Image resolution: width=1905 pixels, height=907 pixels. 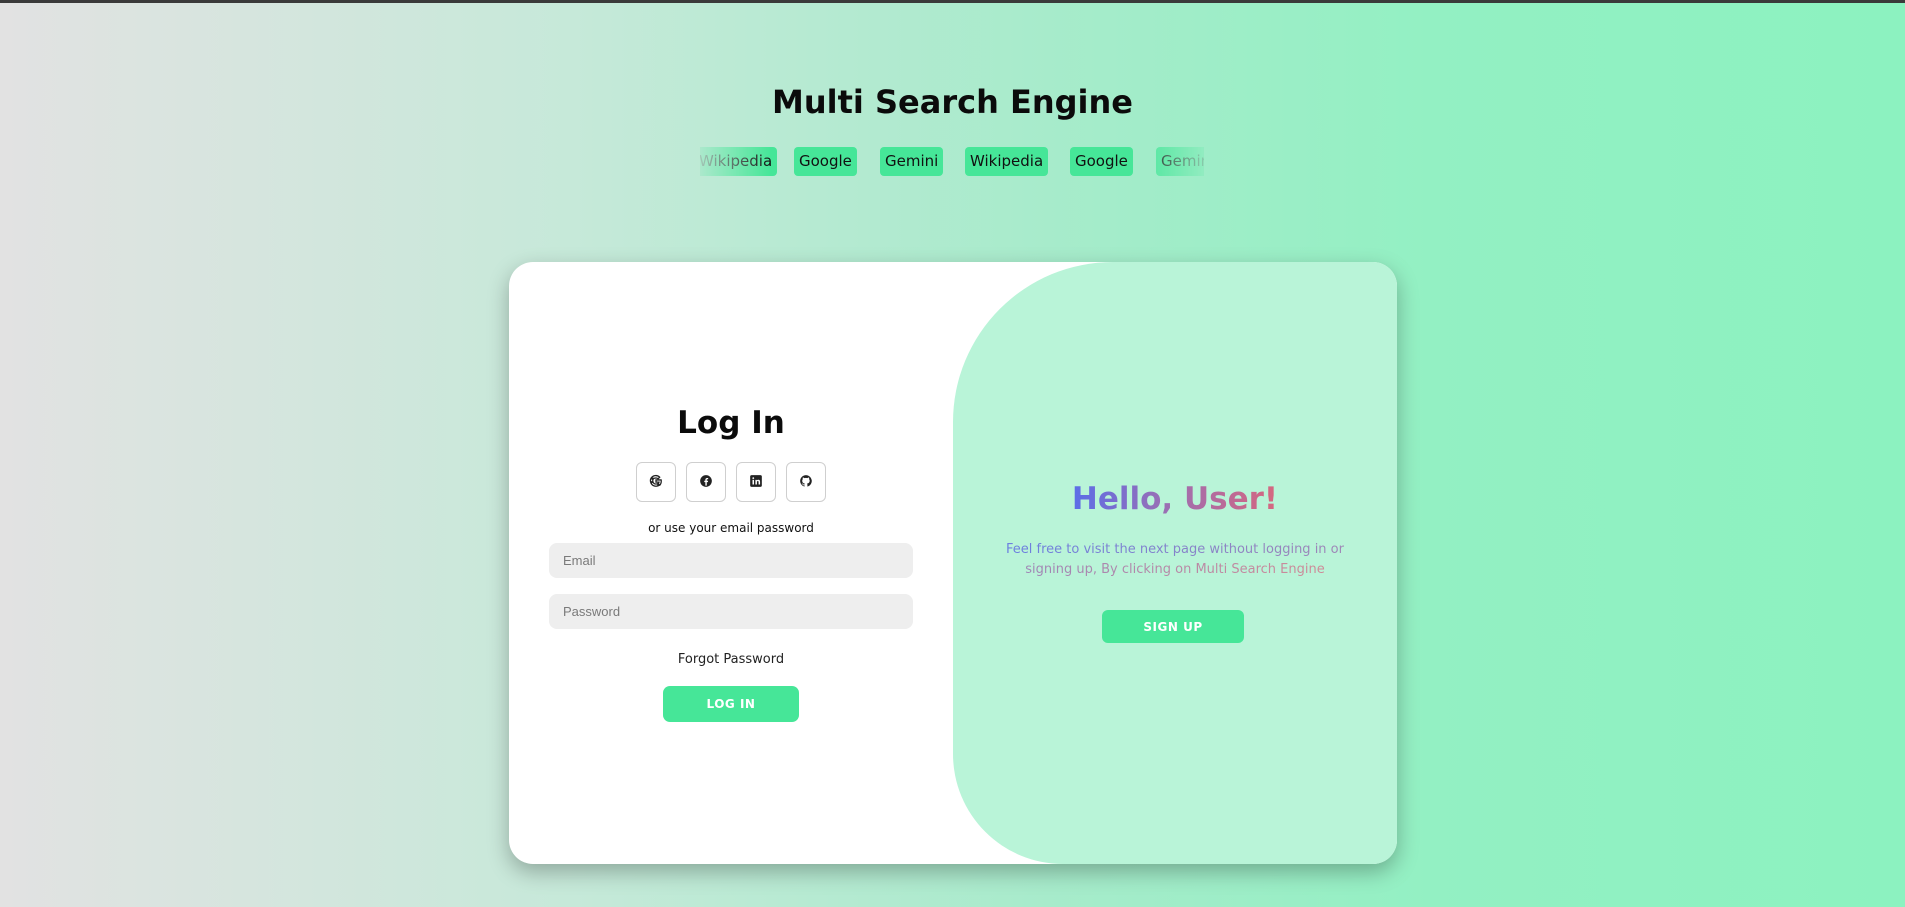 I want to click on facebook-login-button, so click(x=706, y=482).